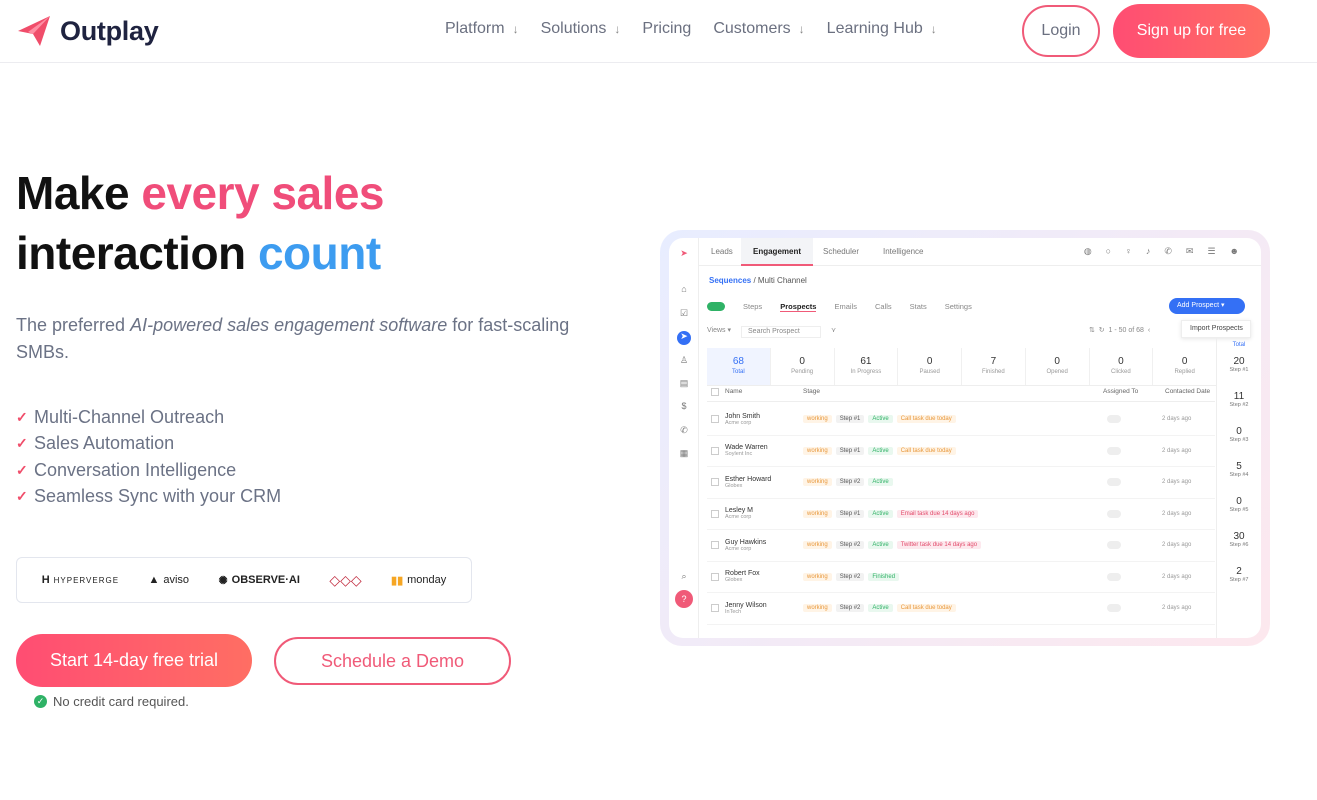 Image resolution: width=1317 pixels, height=800 pixels. I want to click on prospect-name: Lesley M, so click(739, 511).